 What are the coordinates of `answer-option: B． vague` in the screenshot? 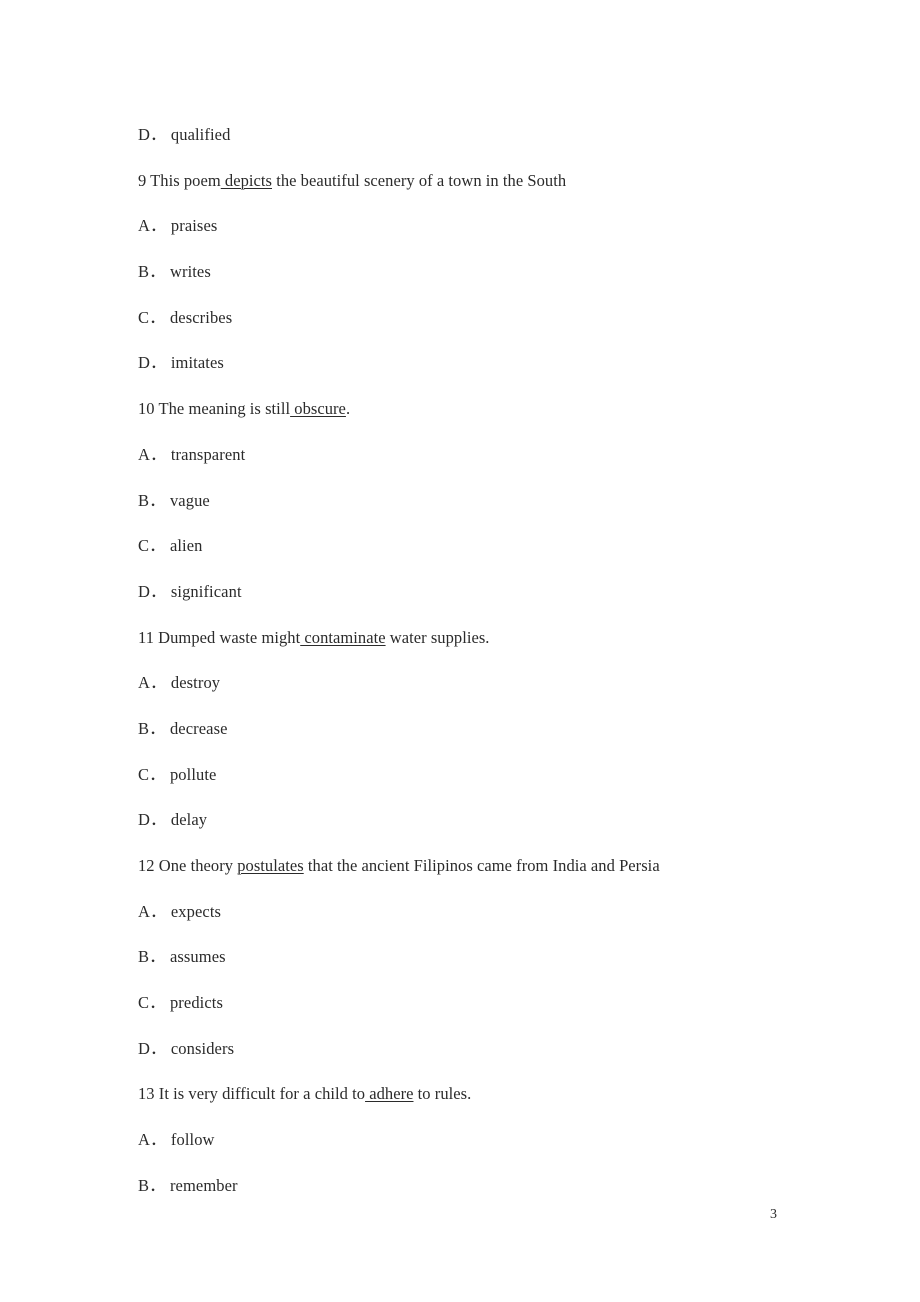 It's located at (488, 501).